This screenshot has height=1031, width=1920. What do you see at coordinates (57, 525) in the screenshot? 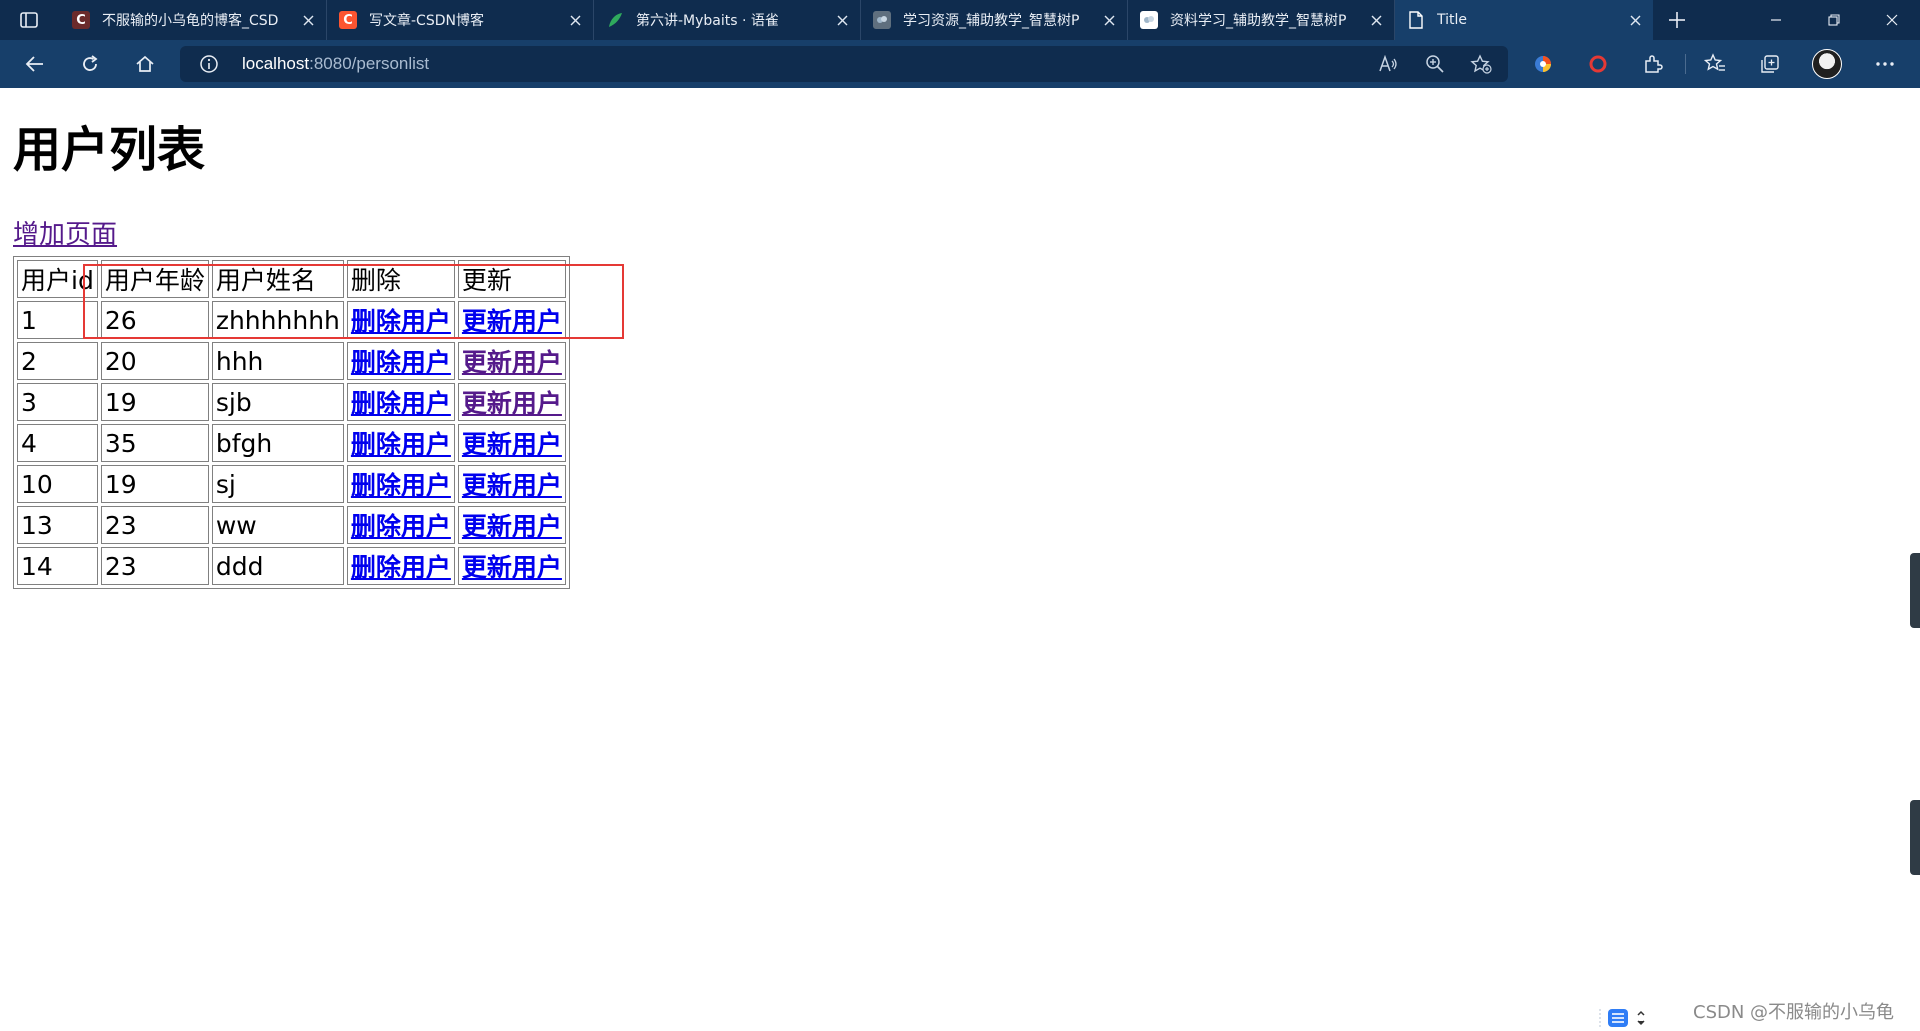
I see `cell-user-id: 13` at bounding box center [57, 525].